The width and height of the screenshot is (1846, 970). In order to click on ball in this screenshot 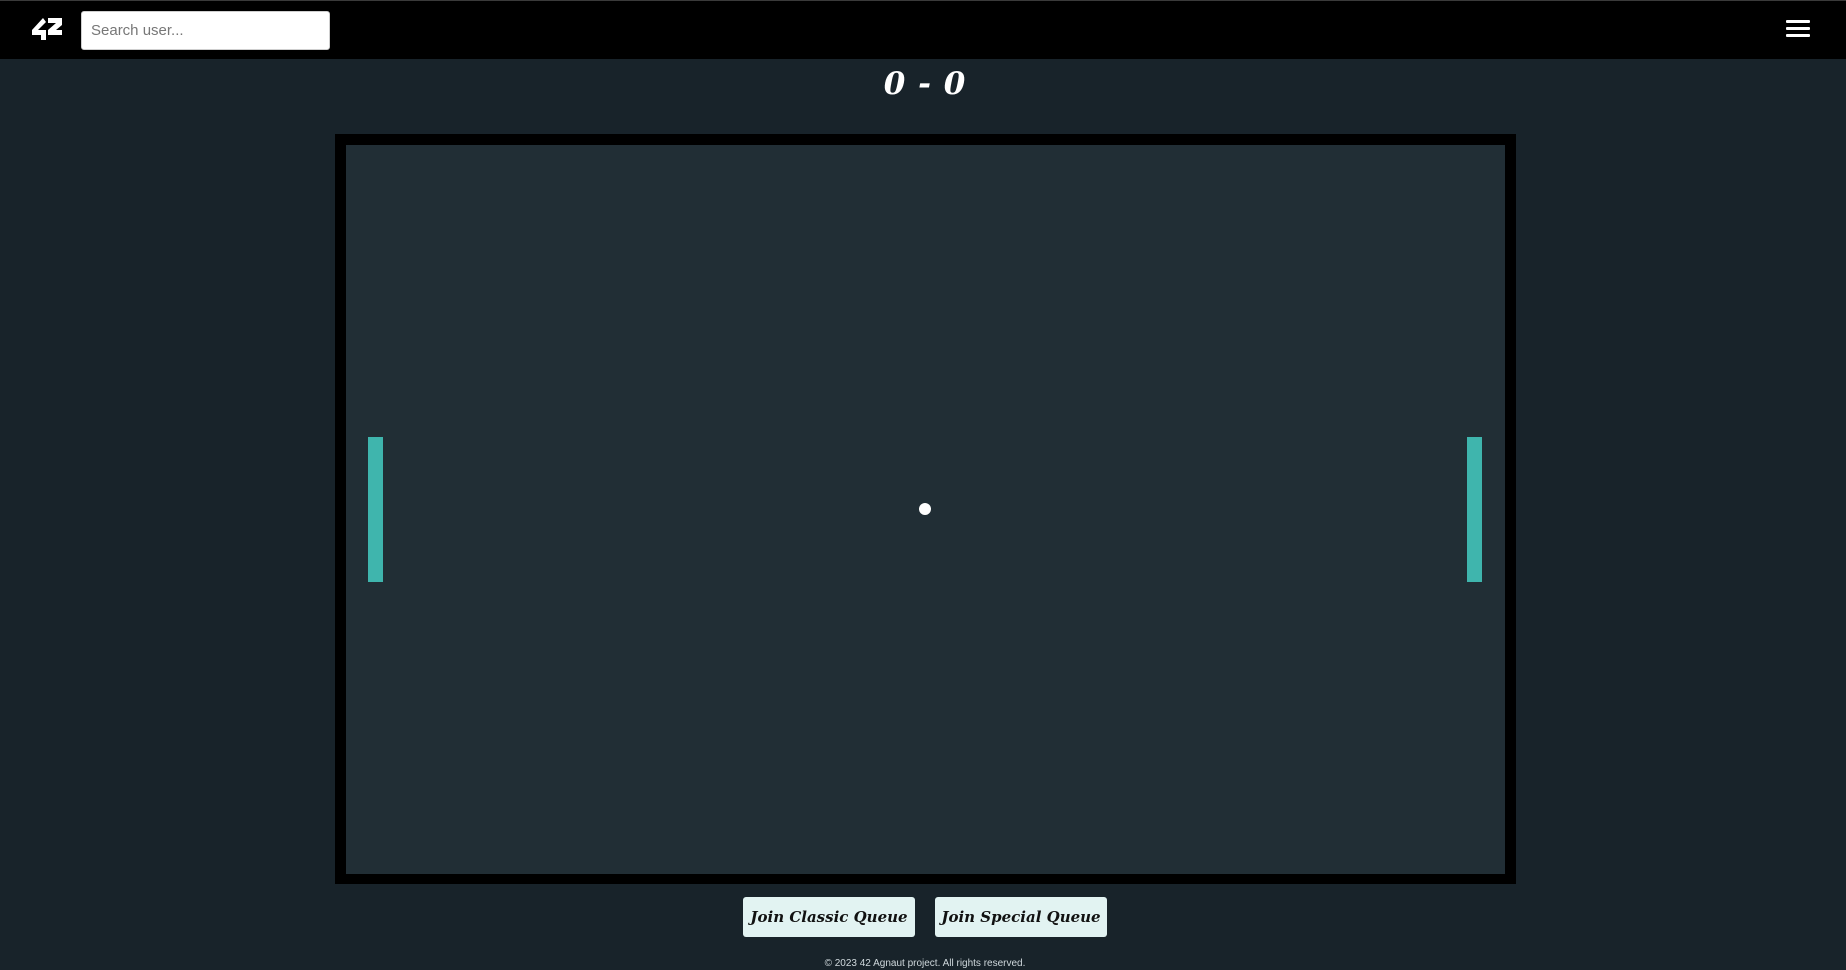, I will do `click(925, 509)`.